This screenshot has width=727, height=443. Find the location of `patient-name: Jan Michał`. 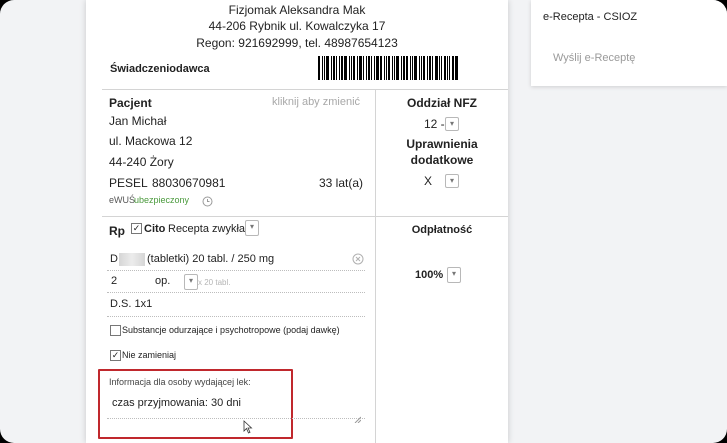

patient-name: Jan Michał is located at coordinates (138, 121).